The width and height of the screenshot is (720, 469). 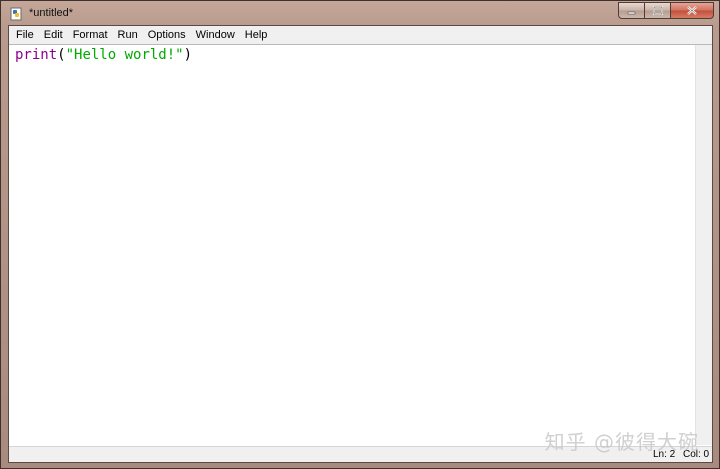 I want to click on menu-edit: Edit, so click(x=53, y=35).